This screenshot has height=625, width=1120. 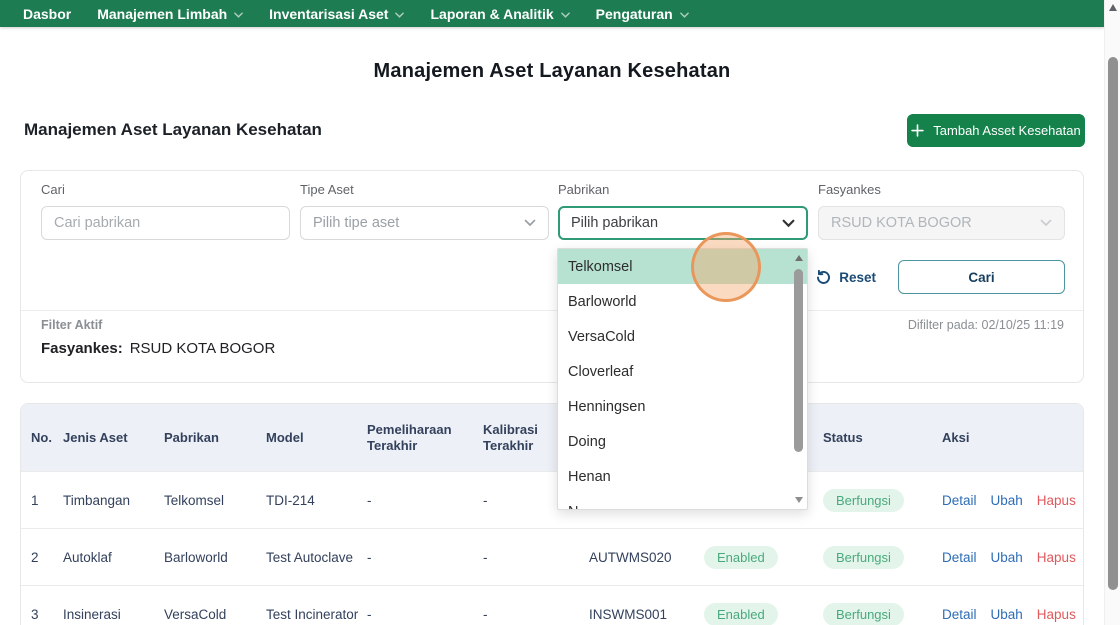 What do you see at coordinates (682, 441) in the screenshot?
I see `dropdown-option-doing: Doing` at bounding box center [682, 441].